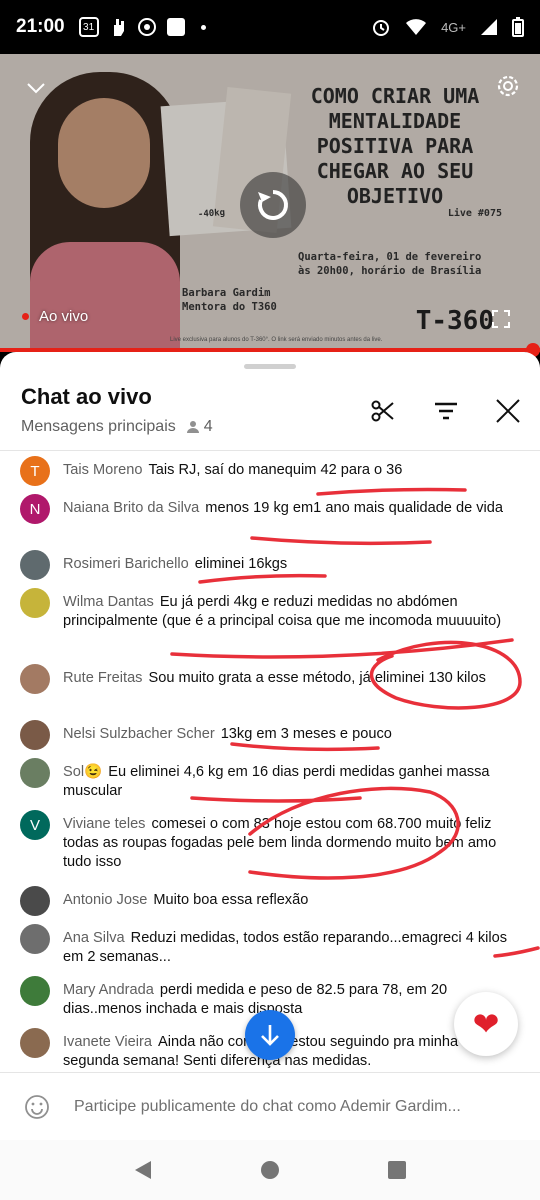 Image resolution: width=540 pixels, height=1200 pixels. I want to click on message-author: Naiana Brito da Silva, so click(131, 508).